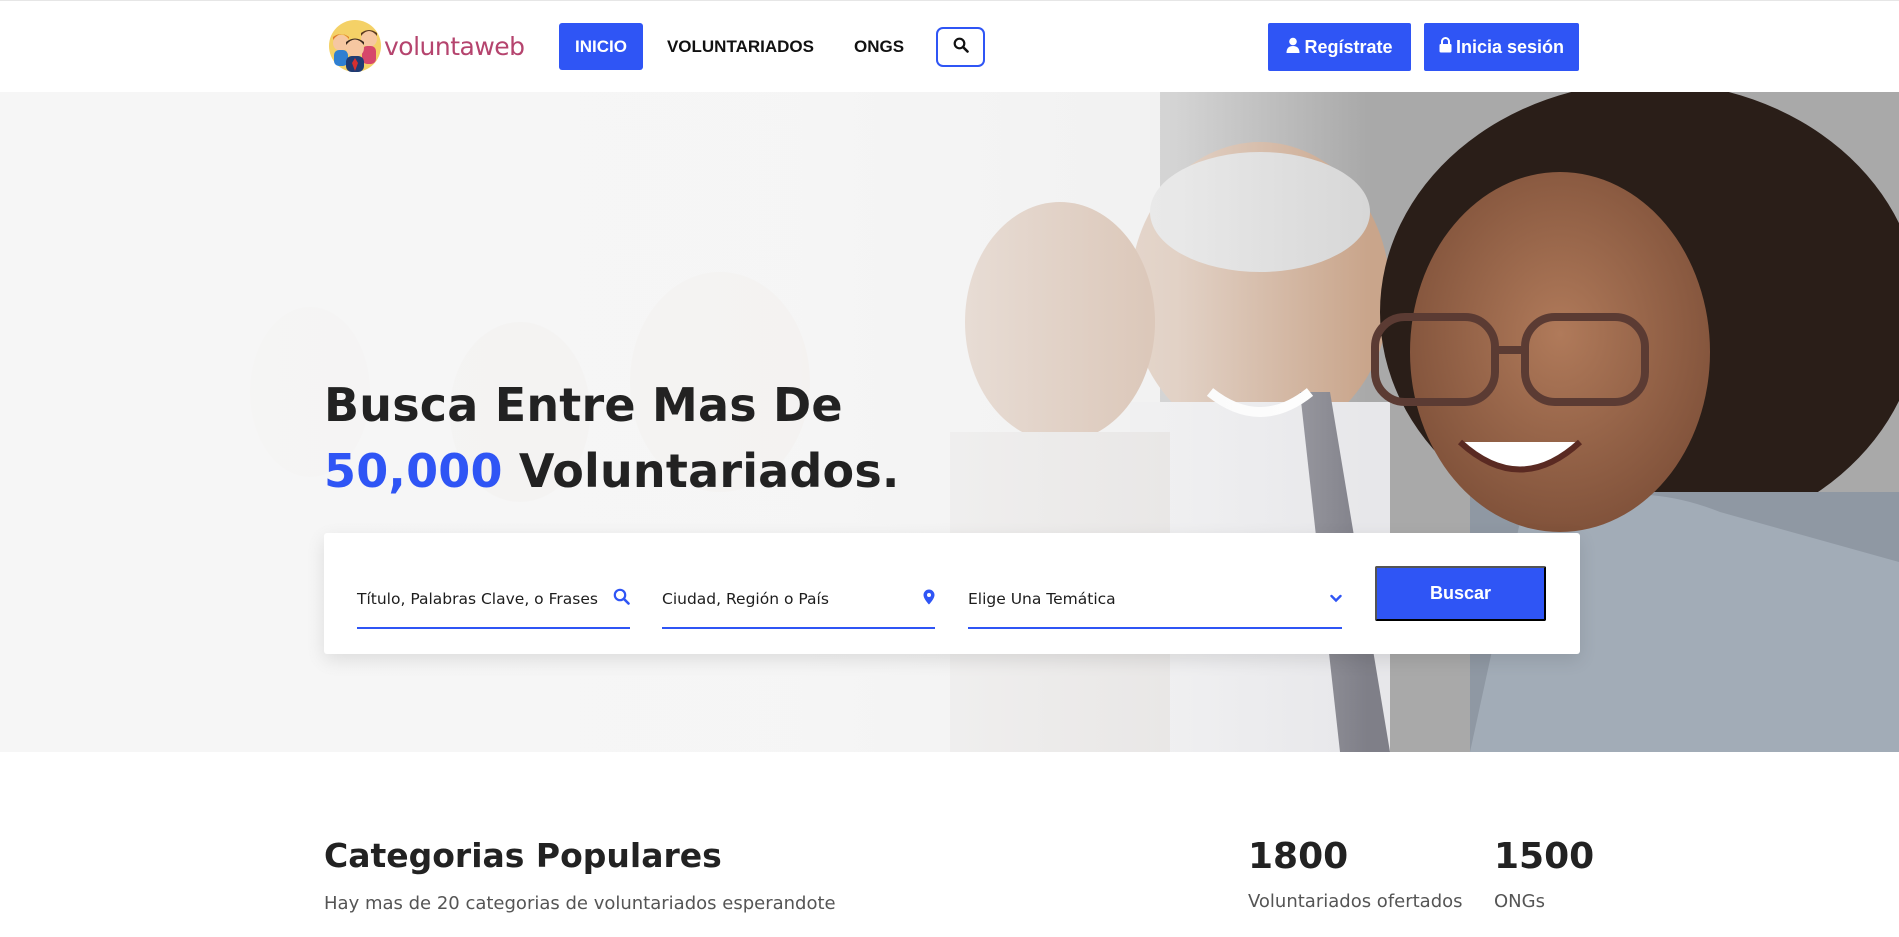 Image resolution: width=1899 pixels, height=937 pixels. Describe the element at coordinates (355, 46) in the screenshot. I see `logo-people-icon` at that location.